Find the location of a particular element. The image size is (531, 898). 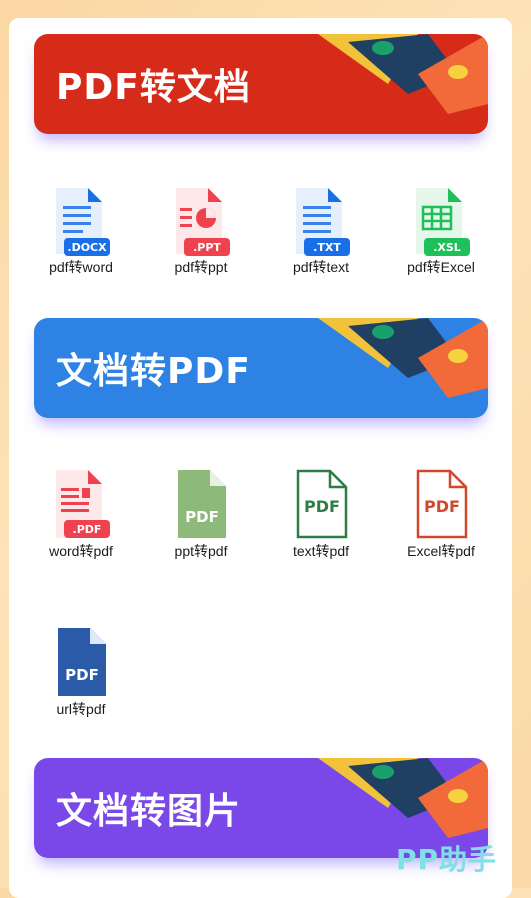

xsl-file-icon: .XSL is located at coordinates (443, 222).